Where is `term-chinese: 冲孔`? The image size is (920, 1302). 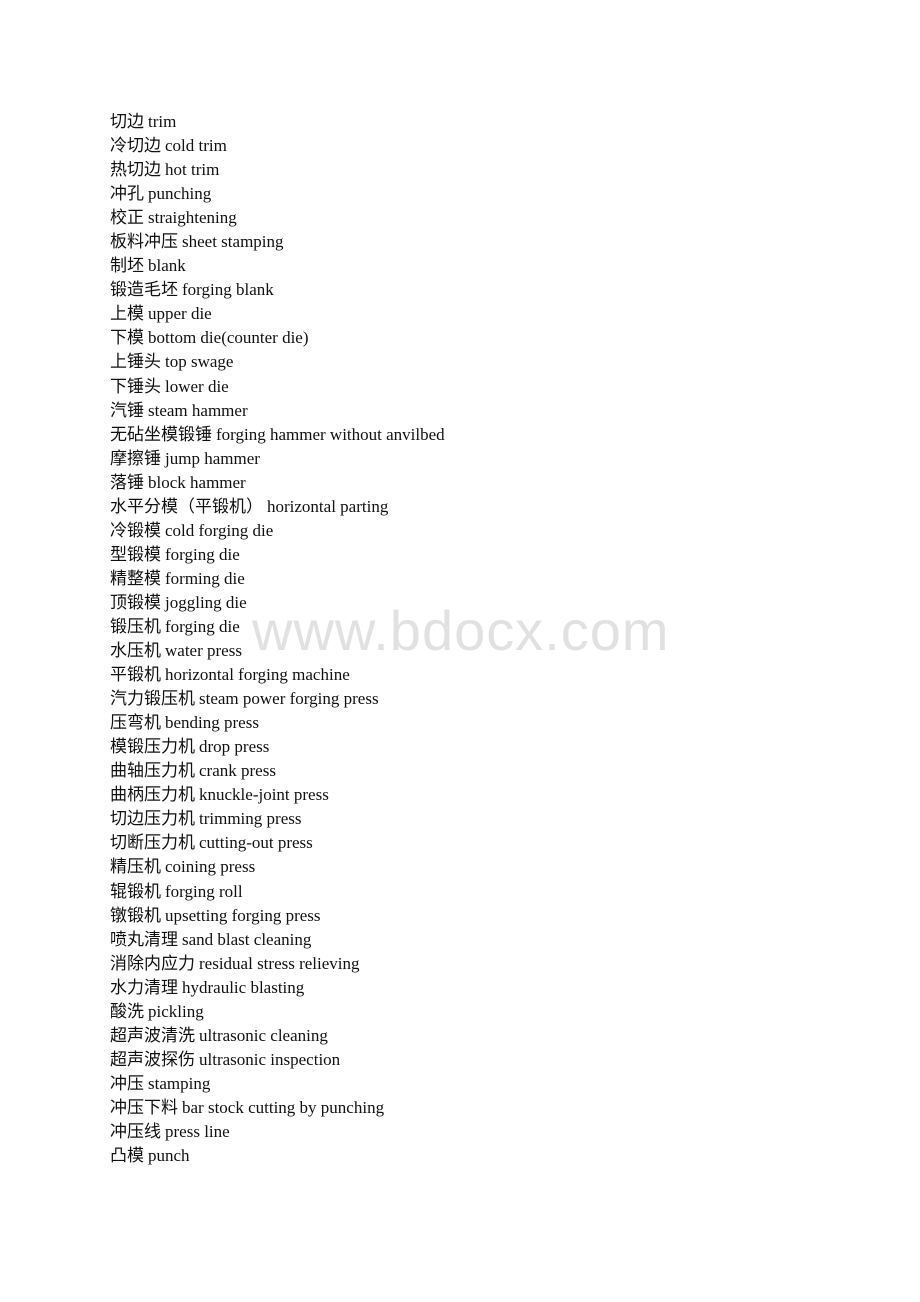 term-chinese: 冲孔 is located at coordinates (127, 194).